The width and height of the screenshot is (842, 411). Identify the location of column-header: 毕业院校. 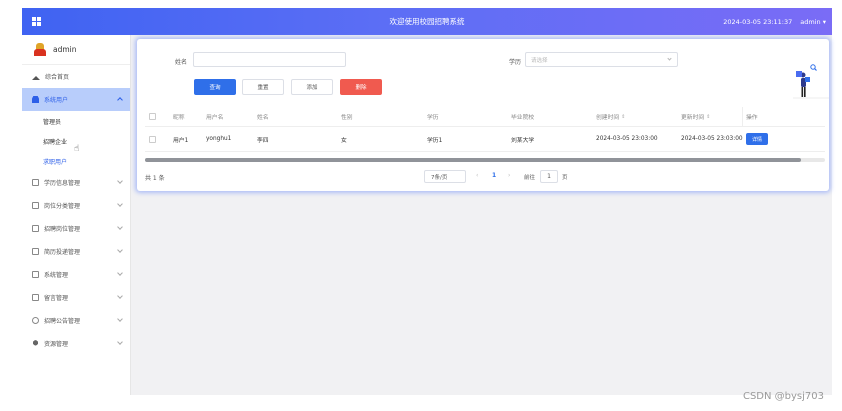
(523, 118).